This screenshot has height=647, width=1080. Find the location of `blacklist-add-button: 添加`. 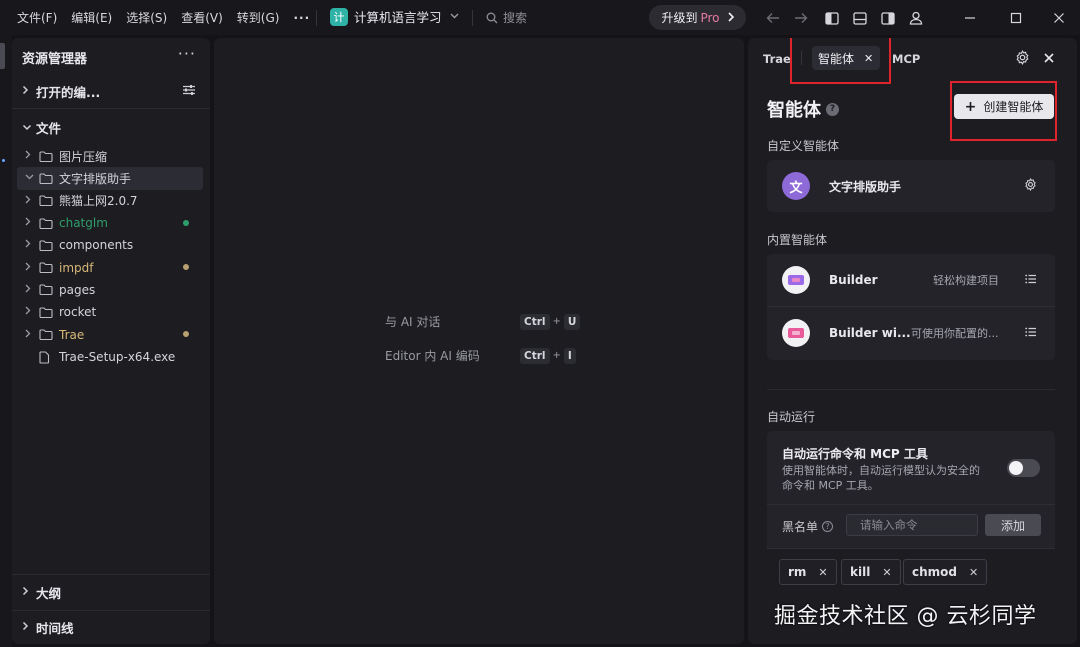

blacklist-add-button: 添加 is located at coordinates (1013, 525).